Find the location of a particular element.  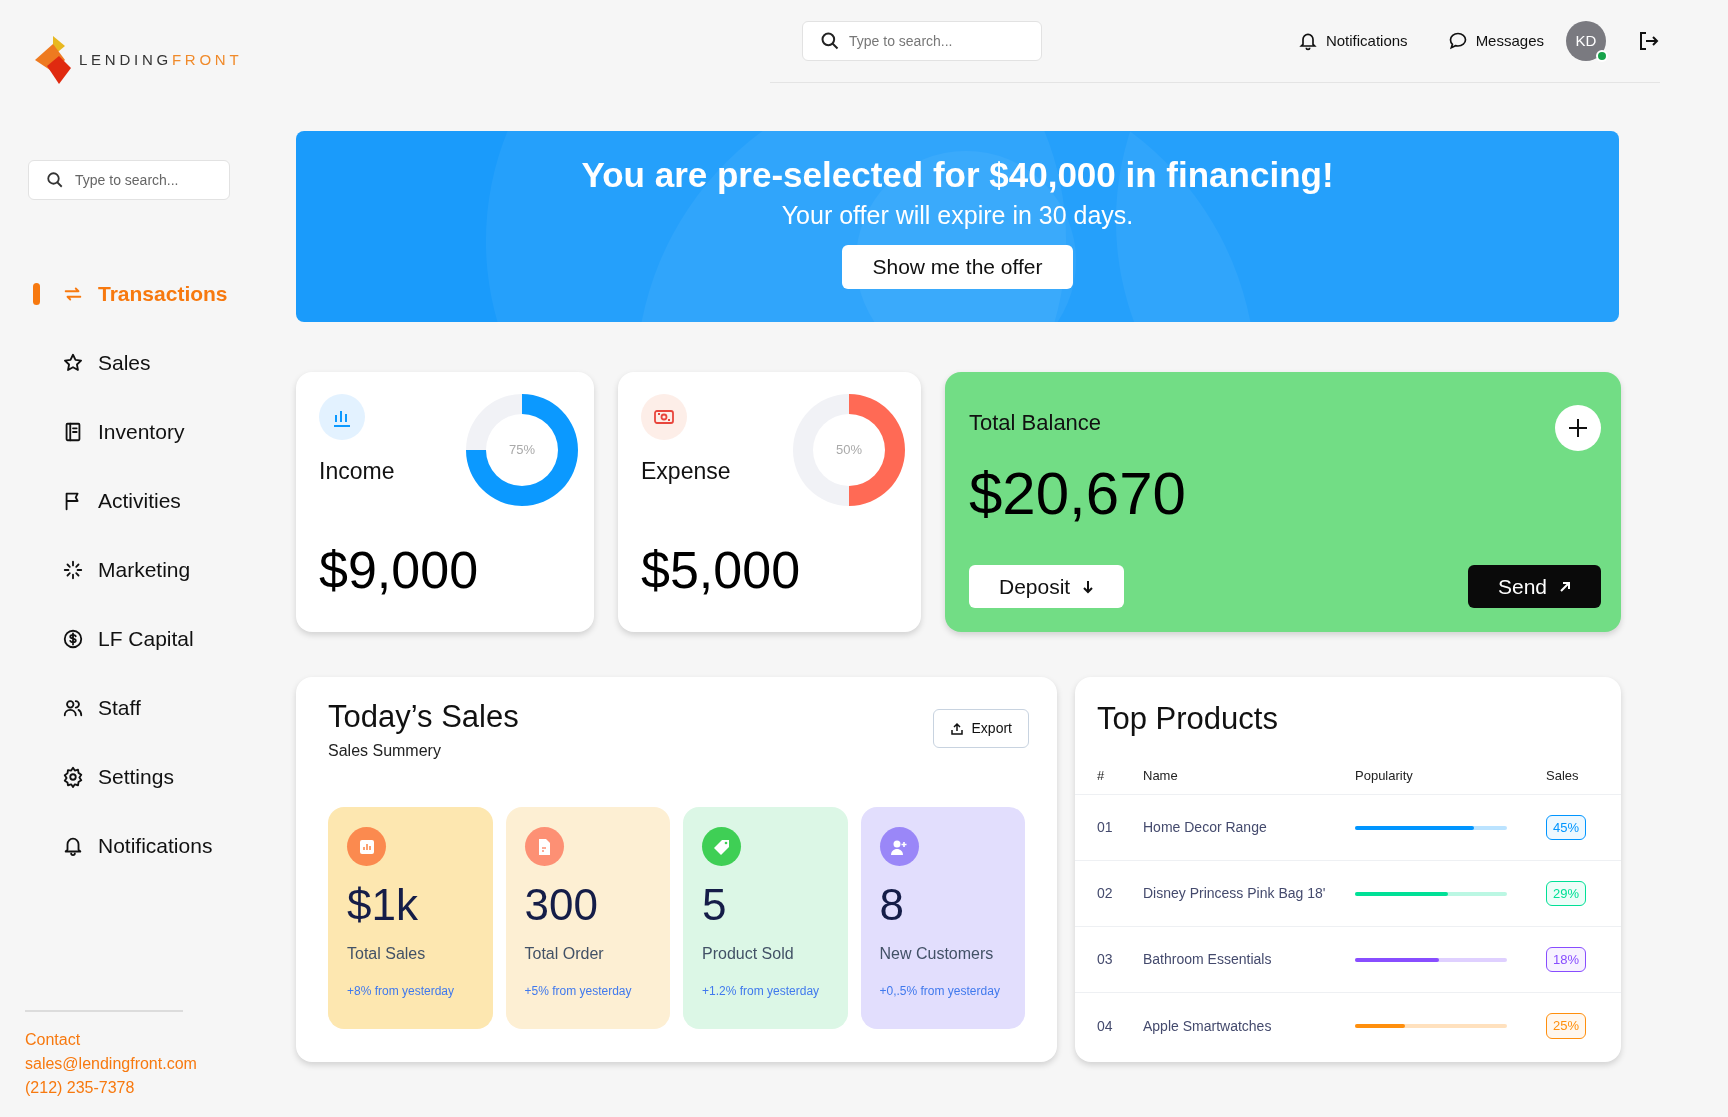

chart-bars-icon is located at coordinates (342, 417).